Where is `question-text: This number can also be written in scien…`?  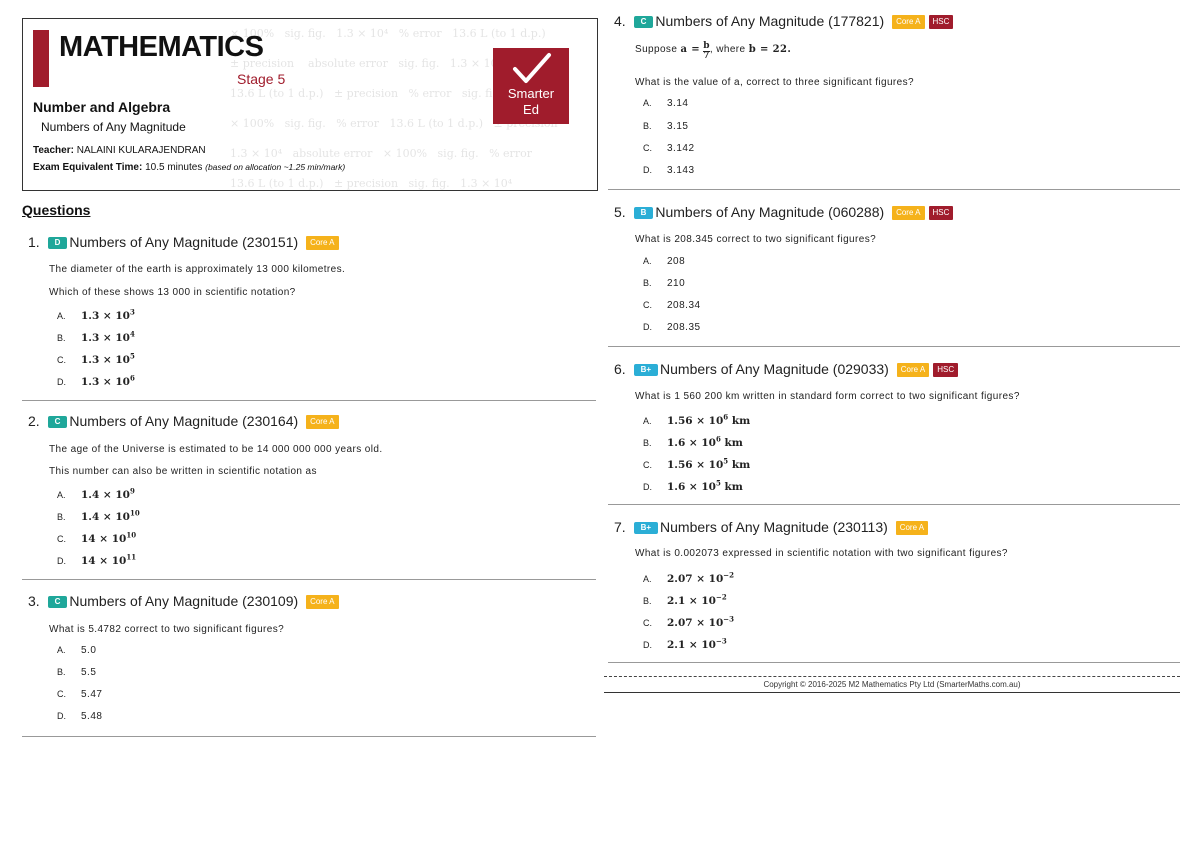
question-text: This number can also be written in scien… is located at coordinates (183, 471).